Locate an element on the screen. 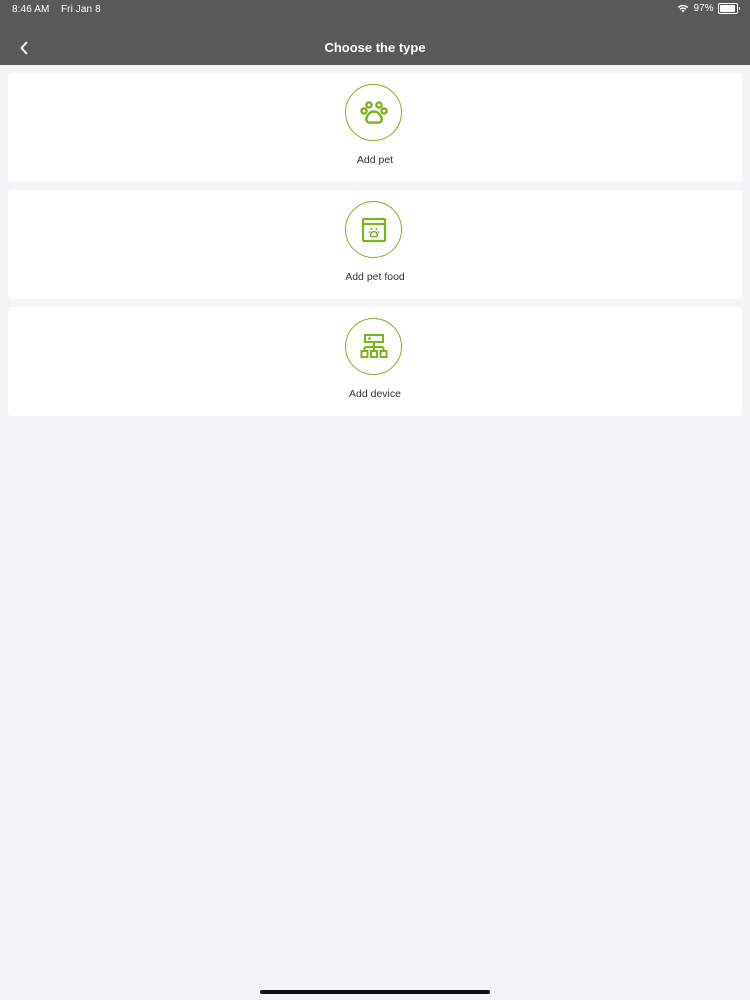 The width and height of the screenshot is (750, 1000). add-pet-food-label: Add pet food is located at coordinates (375, 277).